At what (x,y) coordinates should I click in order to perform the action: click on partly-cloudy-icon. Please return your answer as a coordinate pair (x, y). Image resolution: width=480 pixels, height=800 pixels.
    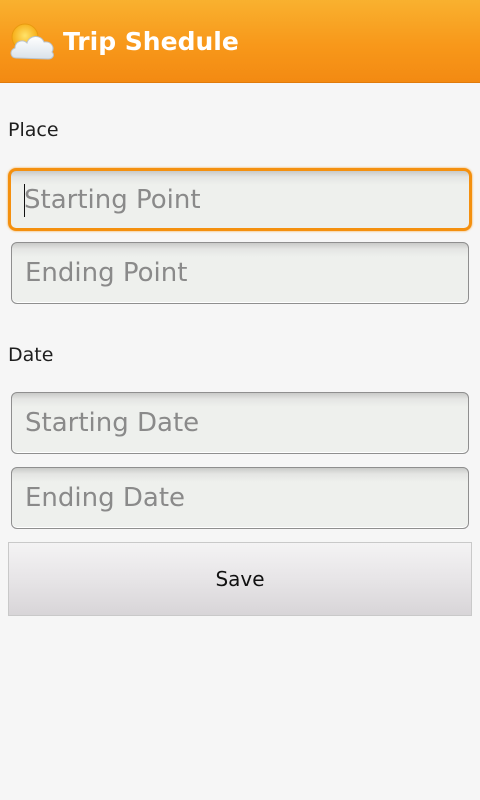
    Looking at the image, I should click on (32, 42).